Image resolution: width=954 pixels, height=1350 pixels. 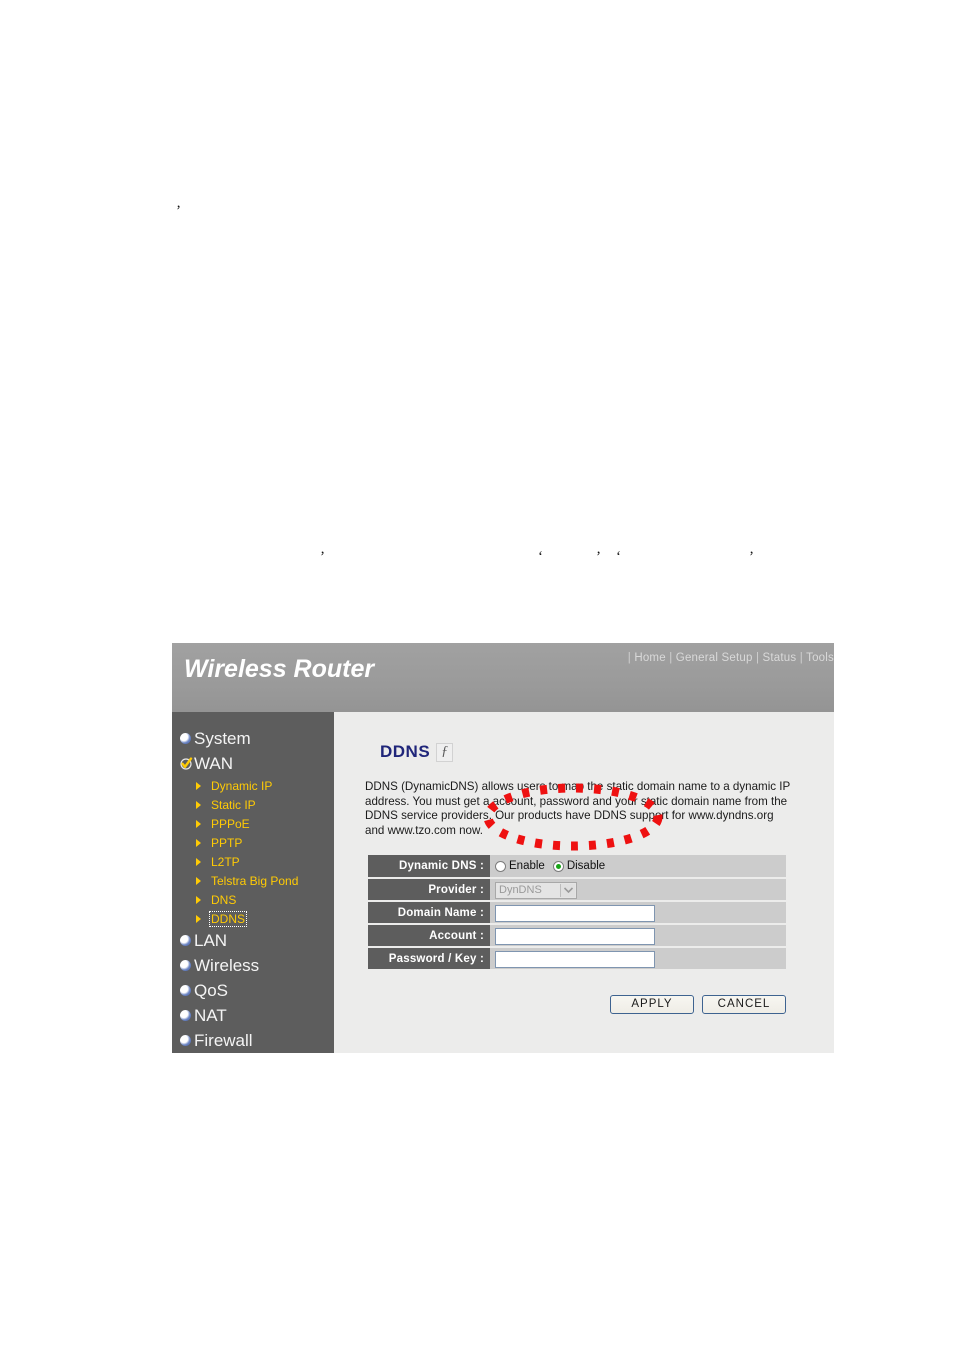 What do you see at coordinates (211, 990) in the screenshot?
I see `sidebar-item-label: QoS` at bounding box center [211, 990].